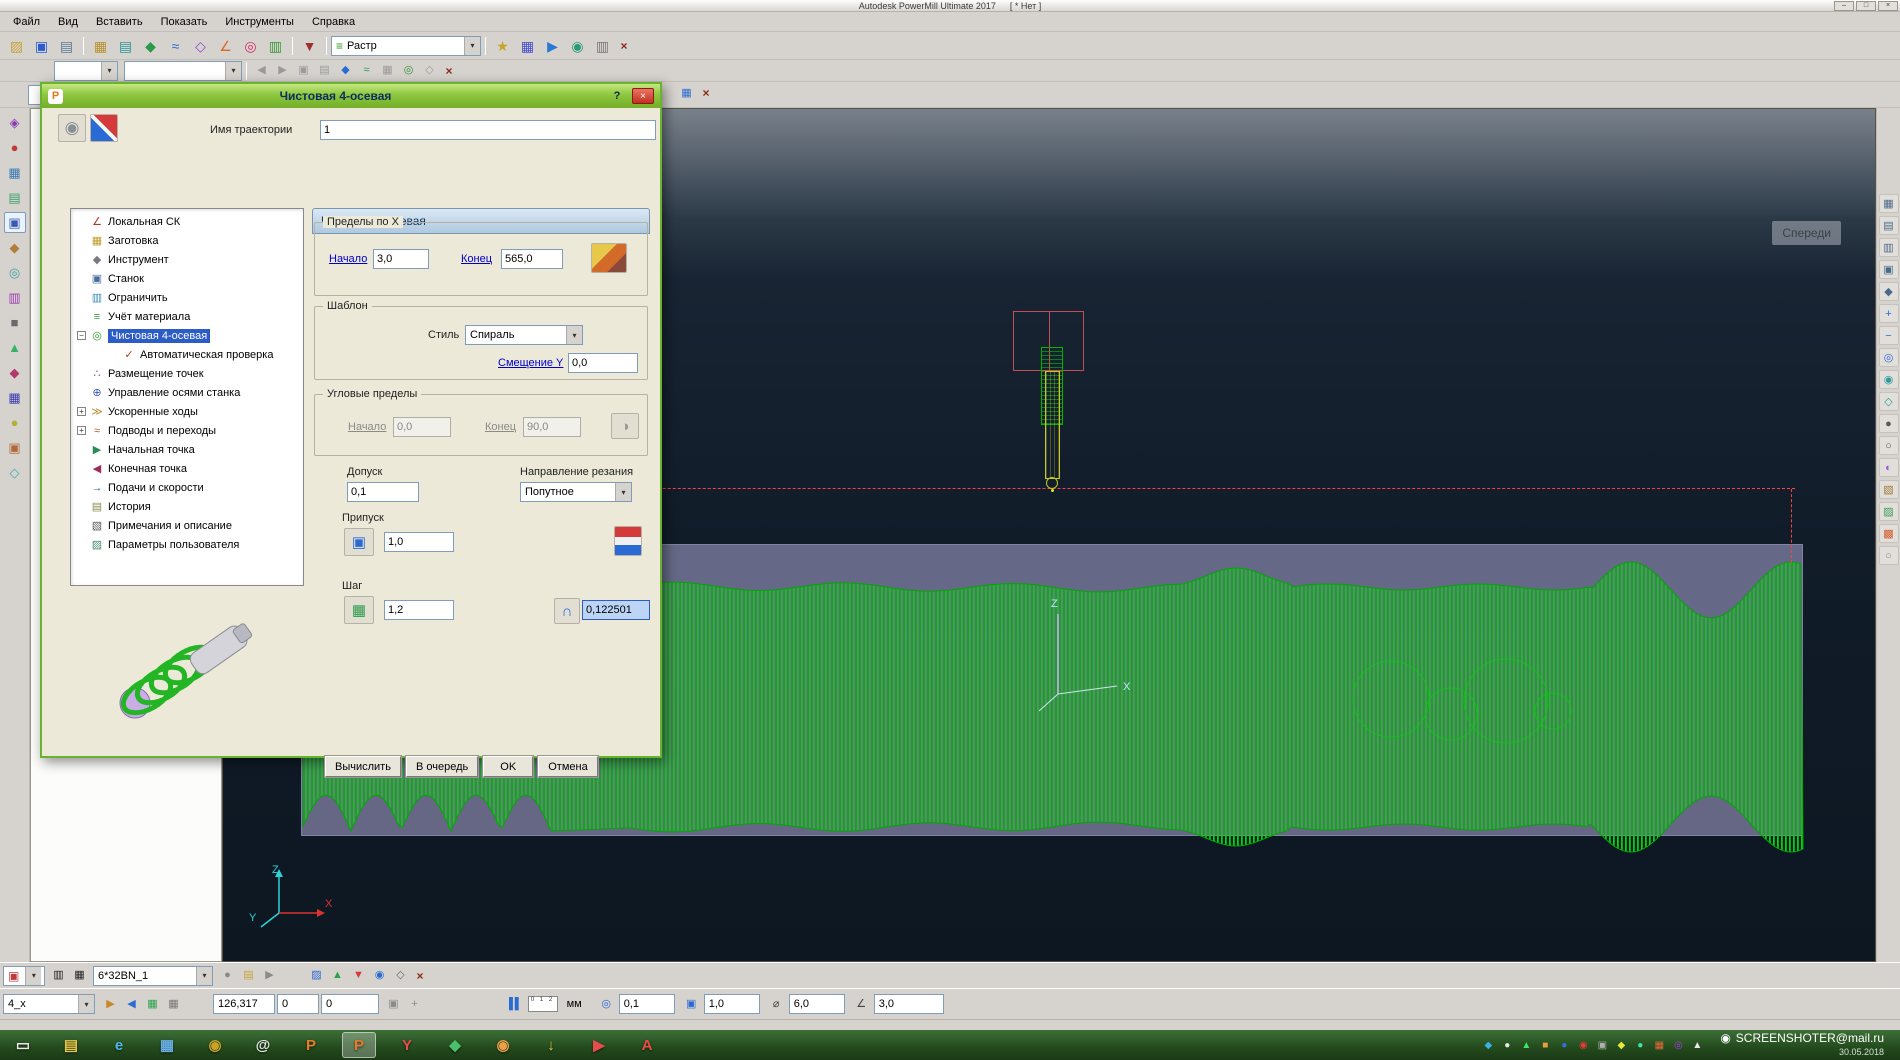 This screenshot has width=1900, height=1060. I want to click on menu-display: Показать, so click(184, 22).